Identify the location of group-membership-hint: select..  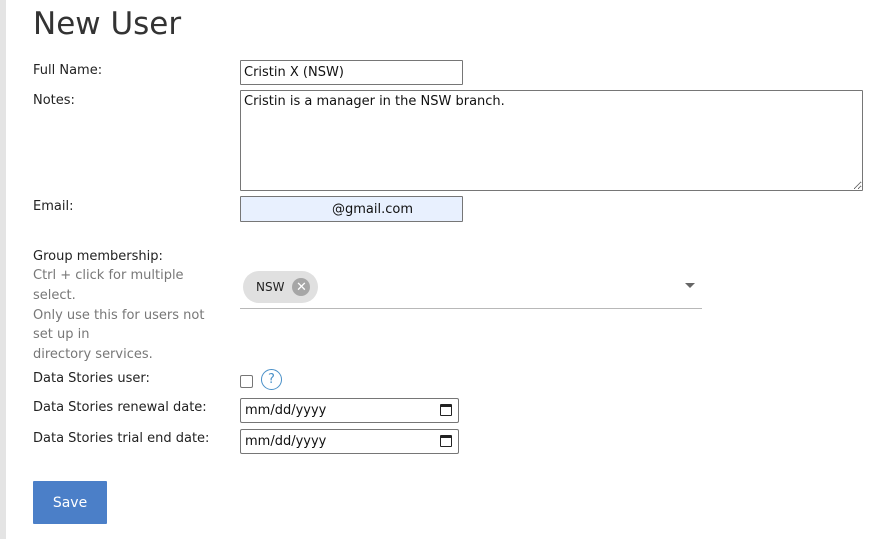
(54, 295).